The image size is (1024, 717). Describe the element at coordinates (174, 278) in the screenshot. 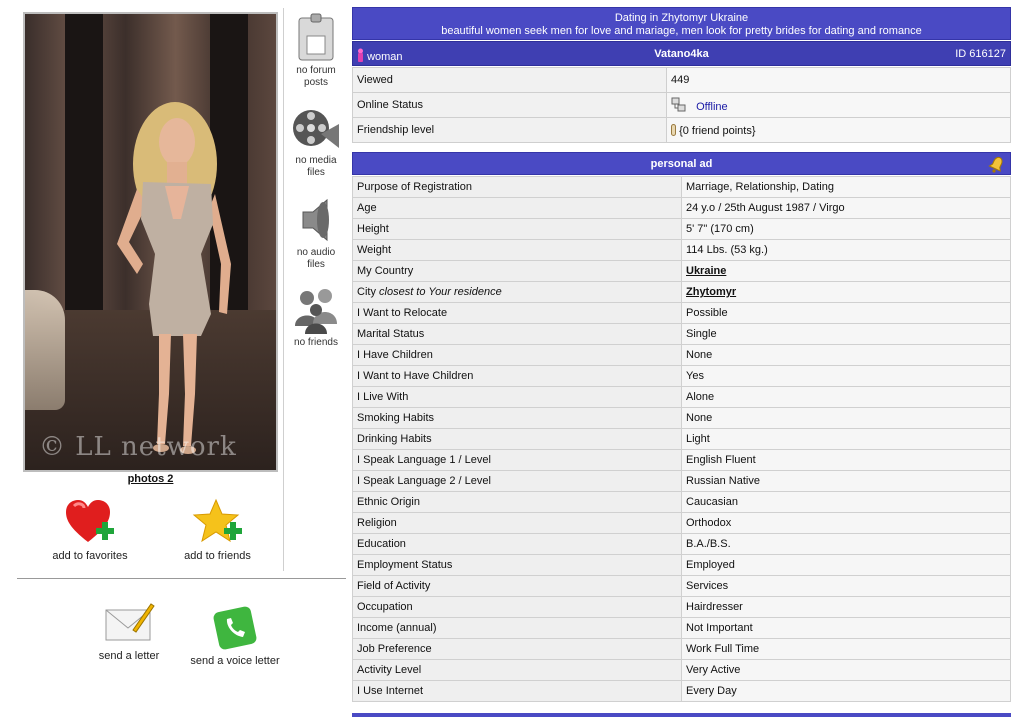

I see `photo-person` at that location.